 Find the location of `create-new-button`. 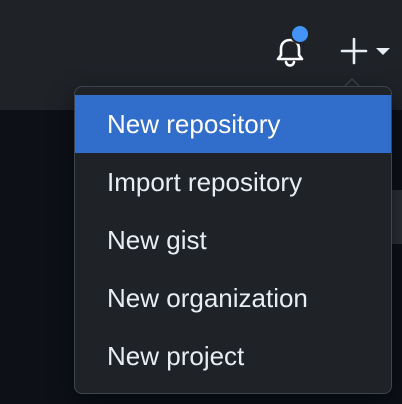

create-new-button is located at coordinates (365, 51).